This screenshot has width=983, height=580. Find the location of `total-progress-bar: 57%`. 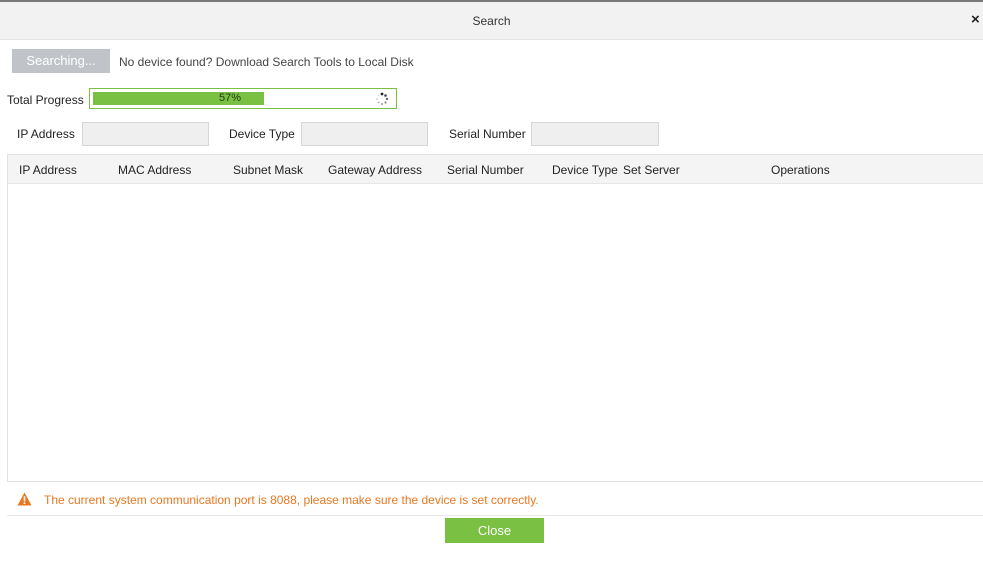

total-progress-bar: 57% is located at coordinates (243, 98).